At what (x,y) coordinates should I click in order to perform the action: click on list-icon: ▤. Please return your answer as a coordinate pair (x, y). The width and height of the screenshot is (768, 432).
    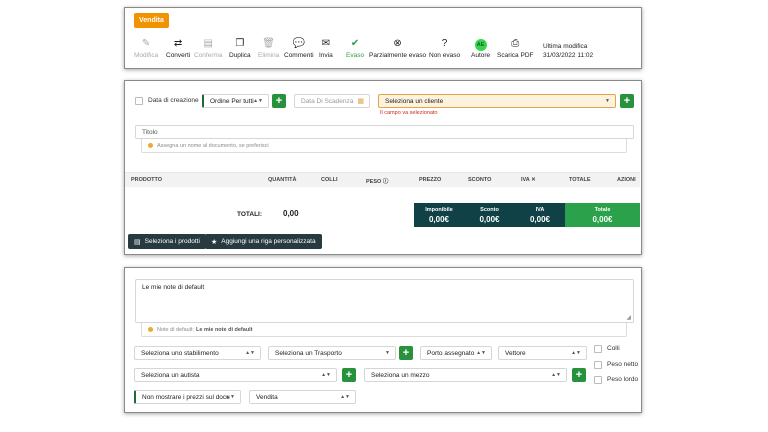
    Looking at the image, I should click on (137, 242).